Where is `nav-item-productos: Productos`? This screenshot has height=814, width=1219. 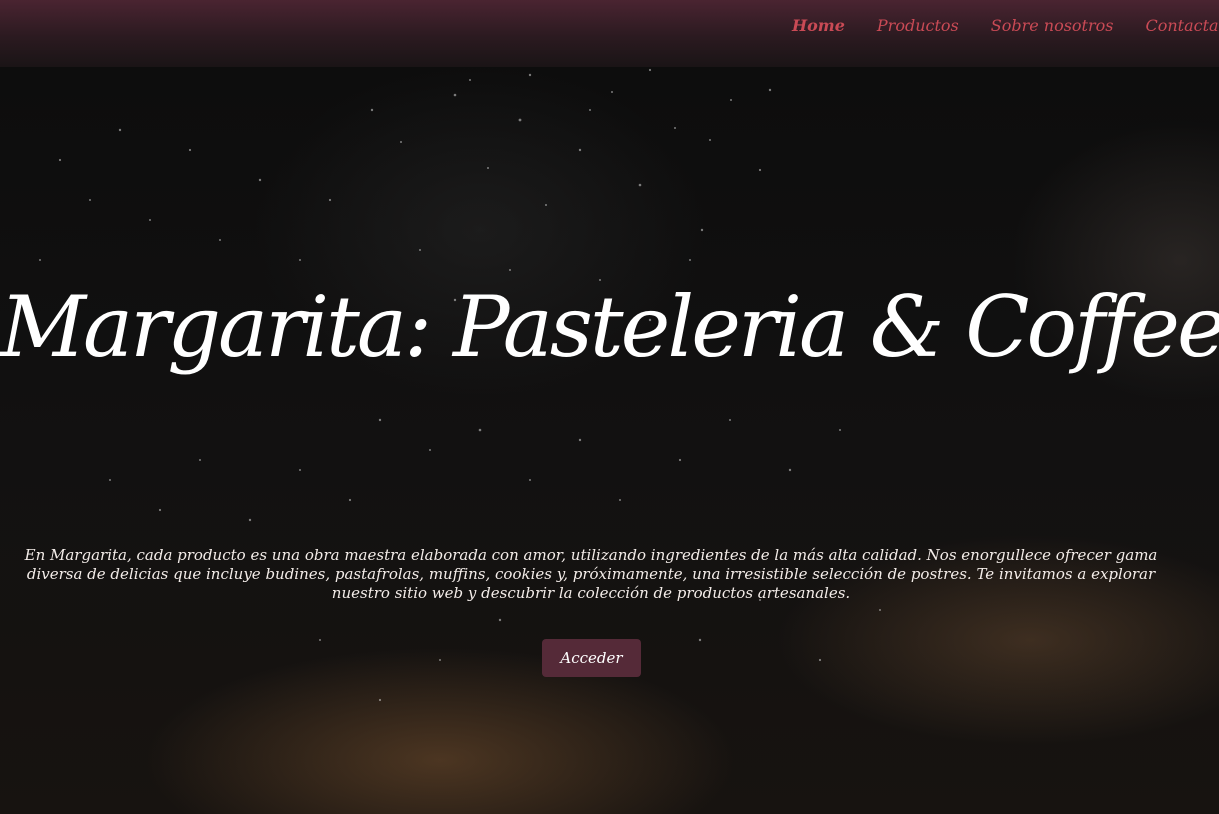 nav-item-productos: Productos is located at coordinates (934, 25).